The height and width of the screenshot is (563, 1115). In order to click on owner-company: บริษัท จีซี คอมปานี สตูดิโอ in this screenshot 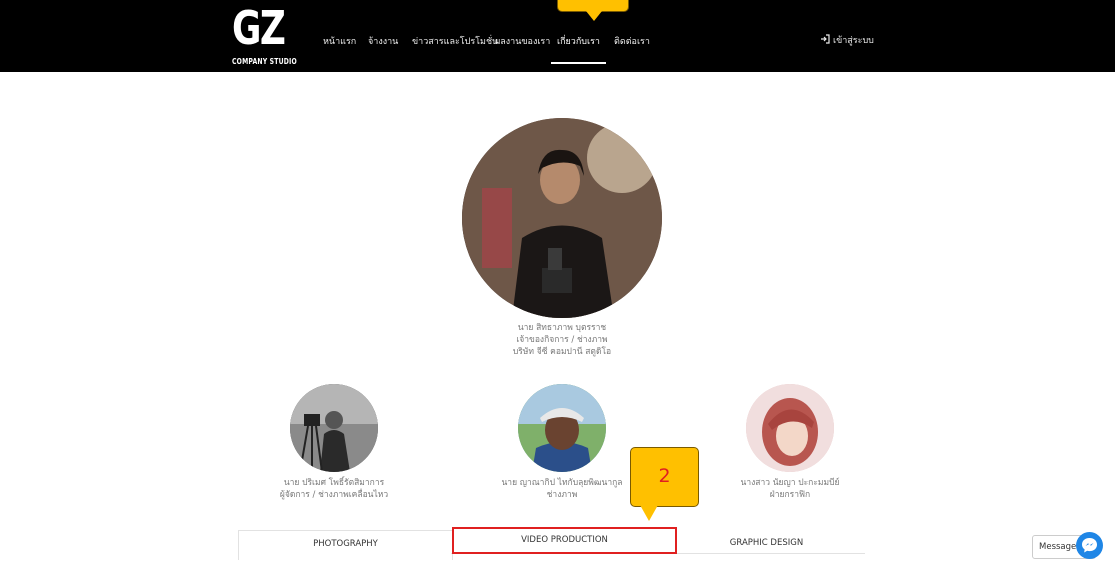, I will do `click(562, 352)`.